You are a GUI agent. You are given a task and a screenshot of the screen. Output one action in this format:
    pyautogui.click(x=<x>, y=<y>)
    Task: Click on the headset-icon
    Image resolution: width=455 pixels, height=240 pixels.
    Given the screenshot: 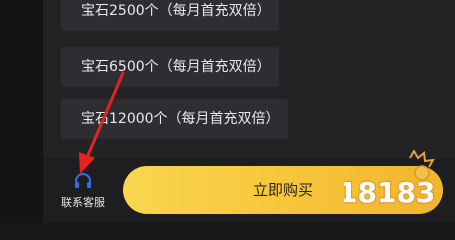 What is the action you would take?
    pyautogui.click(x=83, y=180)
    